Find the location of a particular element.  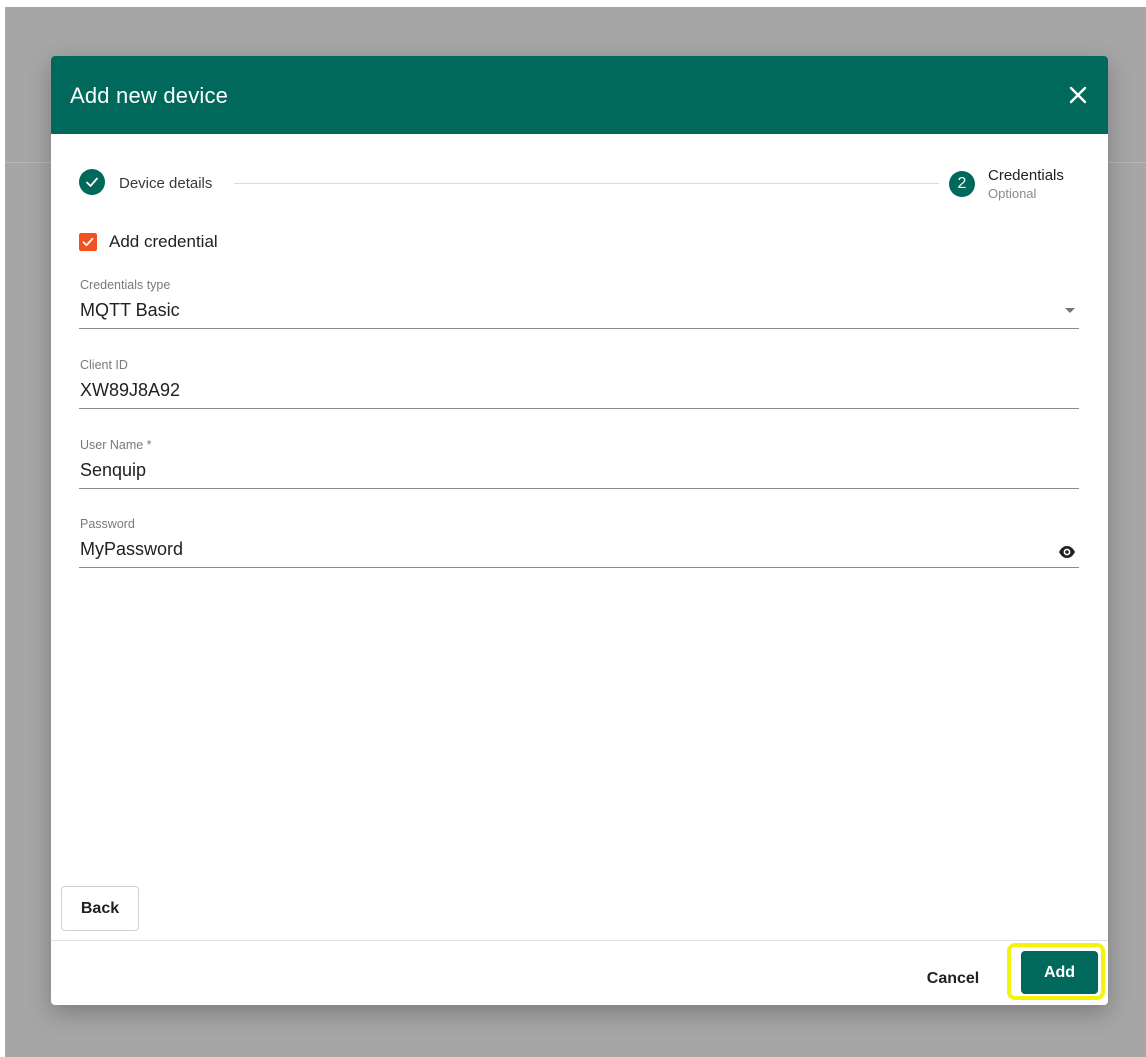

add-credential-checkbox: Add credential is located at coordinates (148, 242).